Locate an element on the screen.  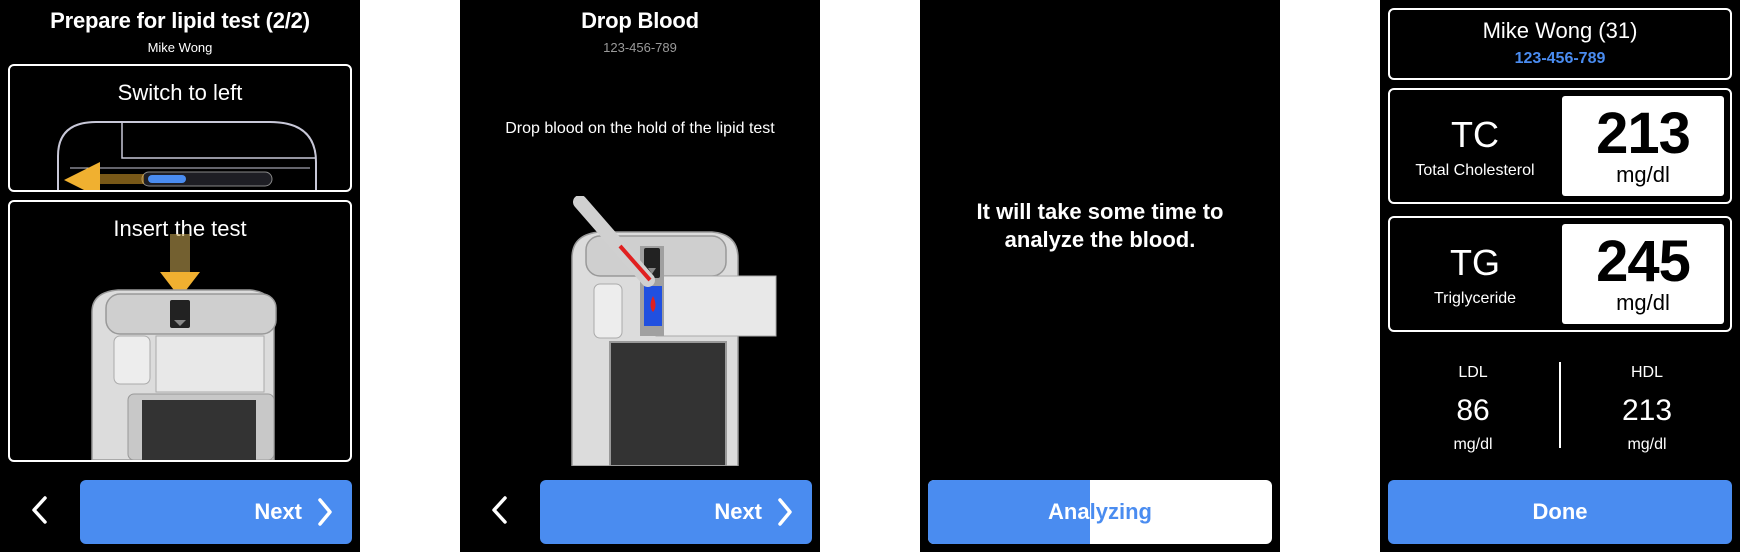
hdl-name: HDL is located at coordinates (1646, 372).